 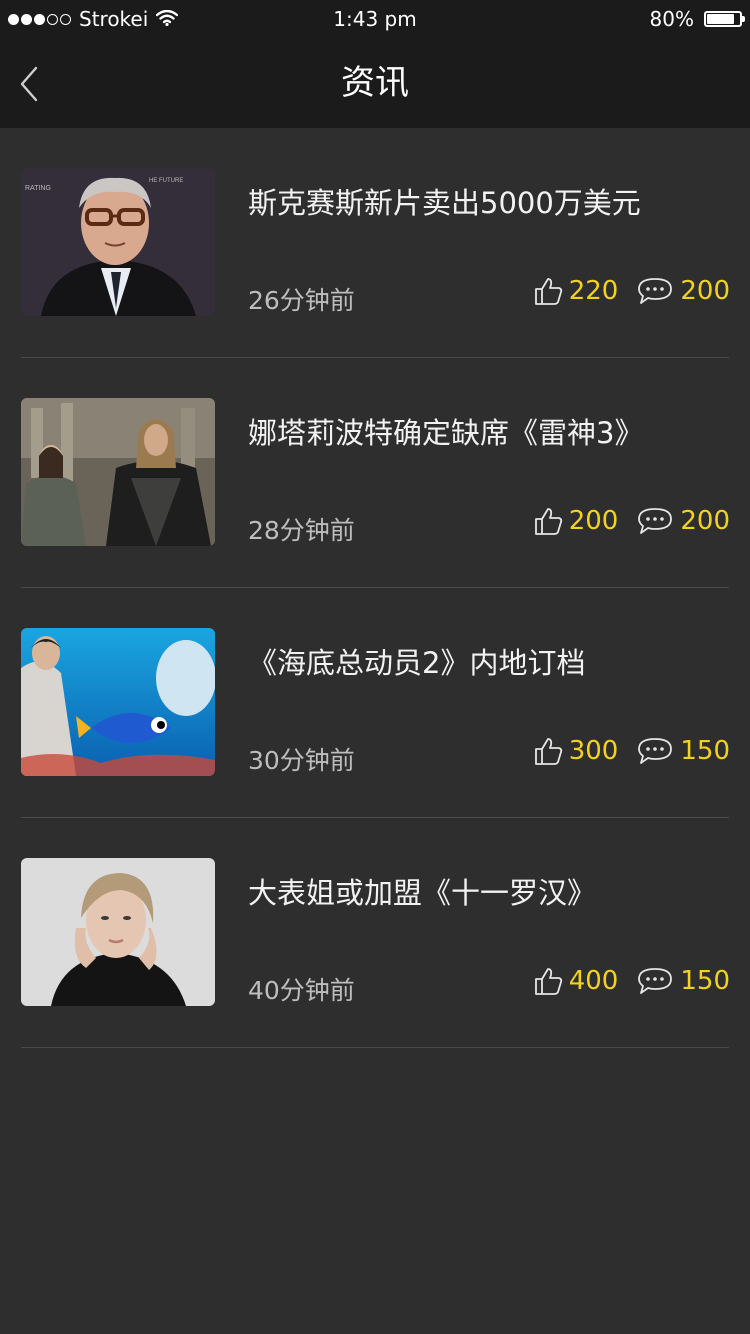 What do you see at coordinates (301, 990) in the screenshot?
I see `news-time: 40分钟前` at bounding box center [301, 990].